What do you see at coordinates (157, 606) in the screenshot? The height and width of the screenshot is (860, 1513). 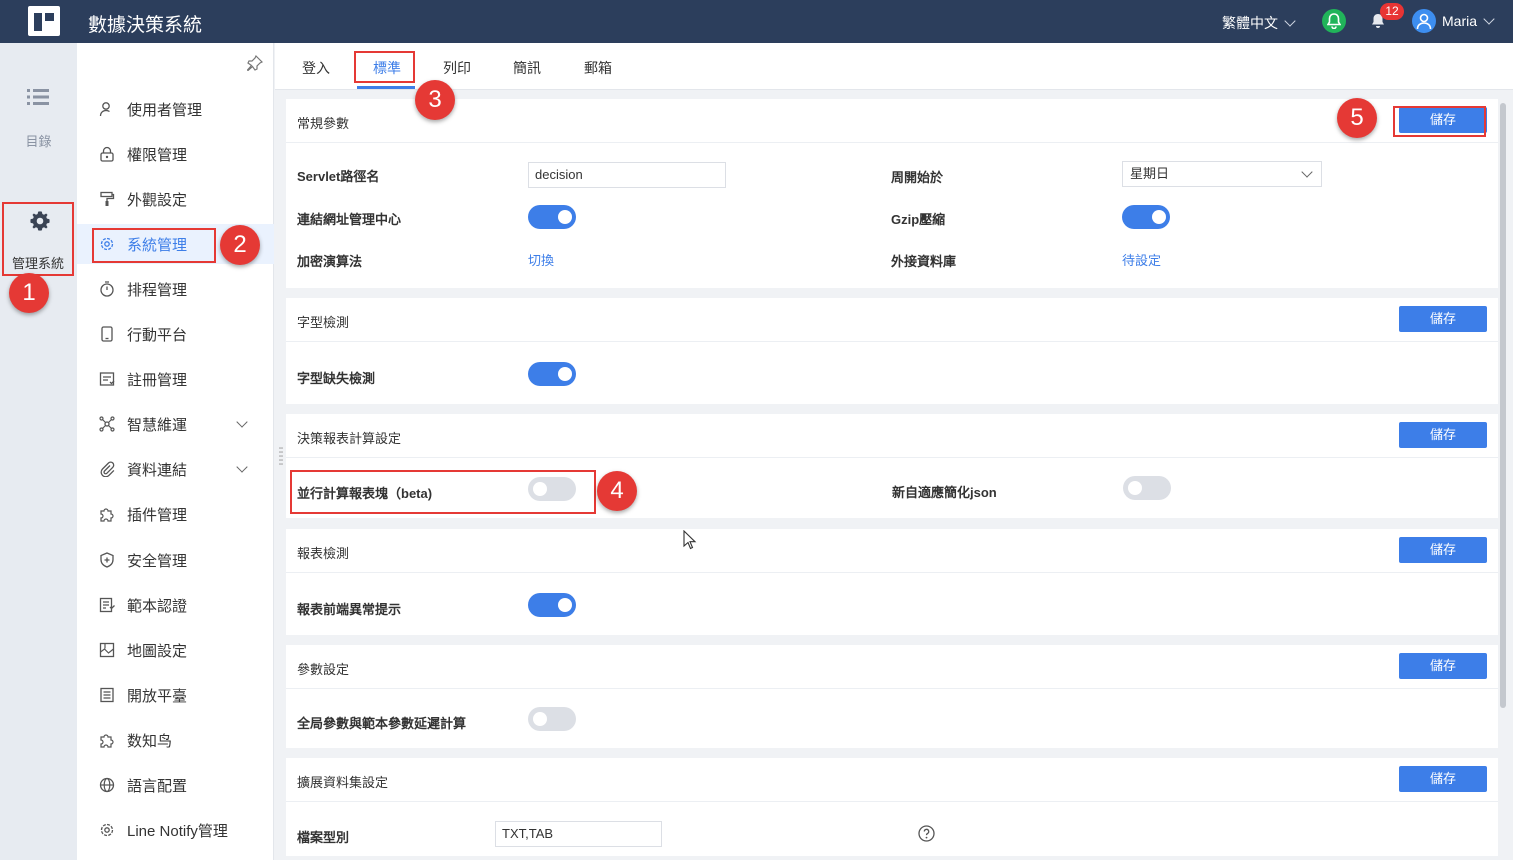 I see `menu-item-label: 範本認證` at bounding box center [157, 606].